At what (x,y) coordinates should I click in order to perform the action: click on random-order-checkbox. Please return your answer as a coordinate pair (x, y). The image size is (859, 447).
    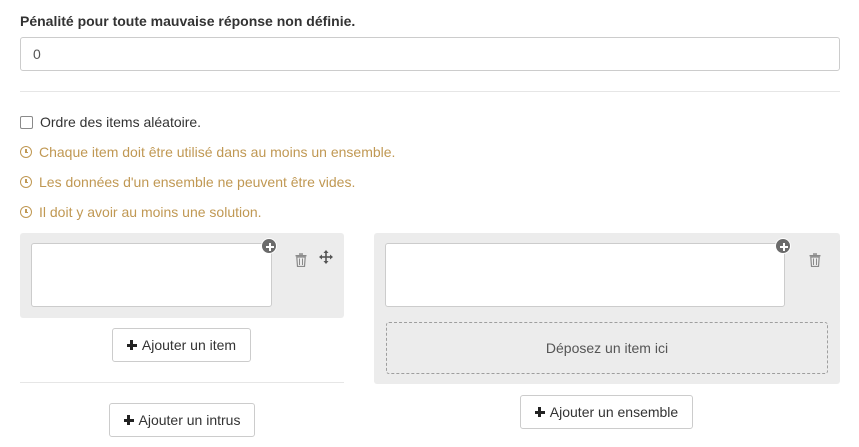
    Looking at the image, I should click on (26, 122).